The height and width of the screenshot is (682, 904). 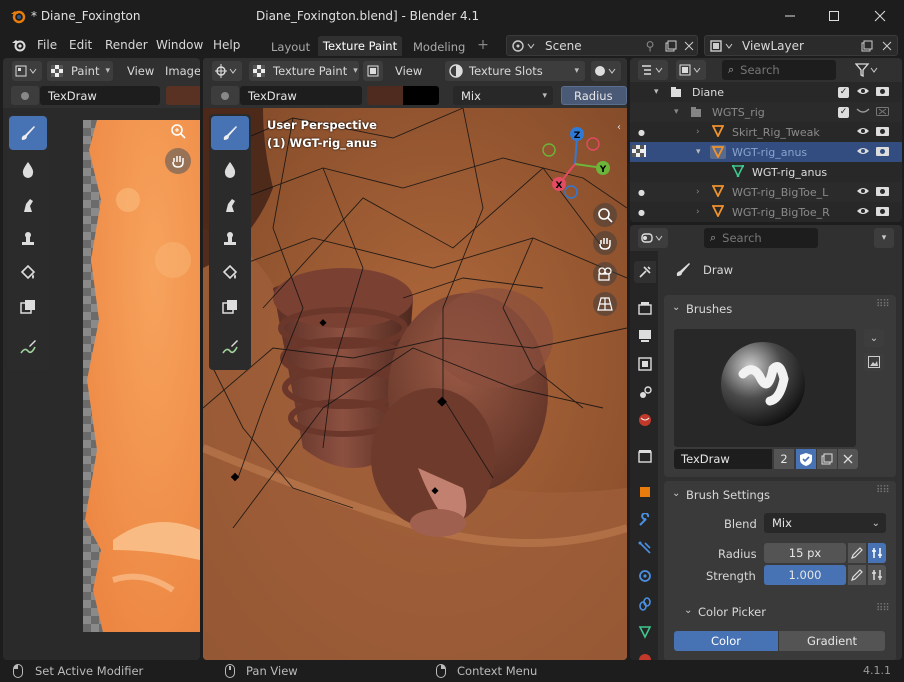 I want to click on brush-preview, so click(x=765, y=388).